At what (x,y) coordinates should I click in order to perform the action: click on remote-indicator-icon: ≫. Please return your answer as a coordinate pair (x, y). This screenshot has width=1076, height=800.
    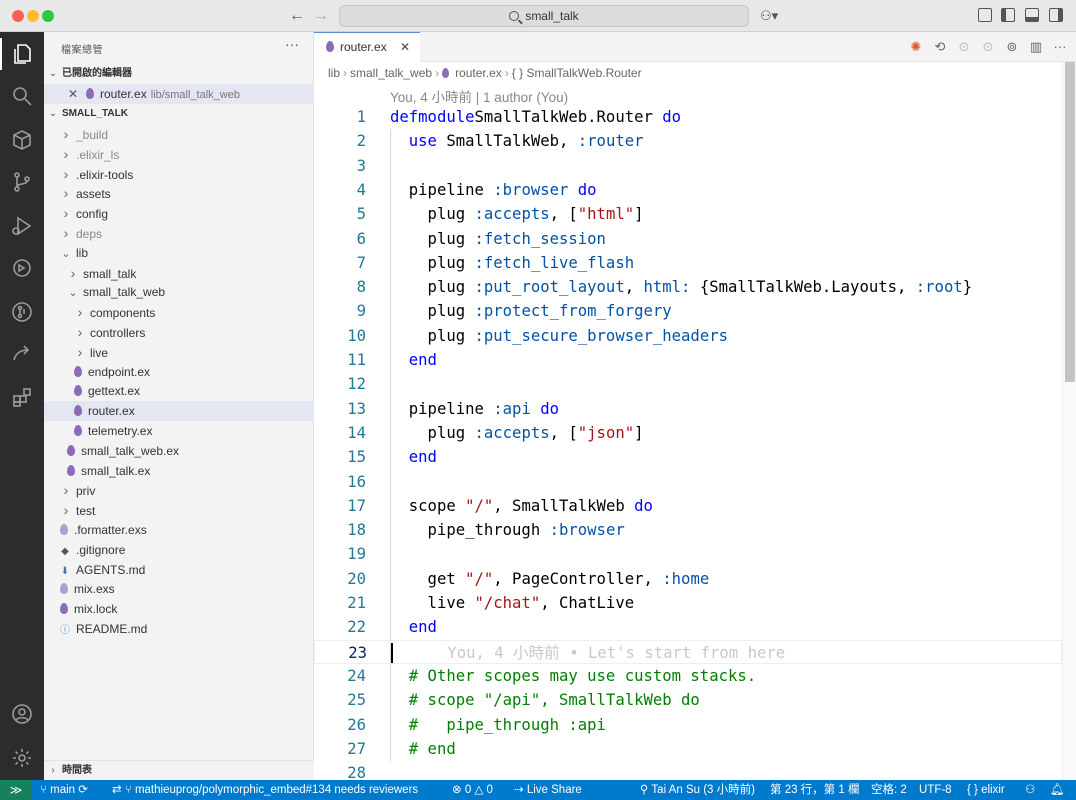
    Looking at the image, I should click on (16, 790).